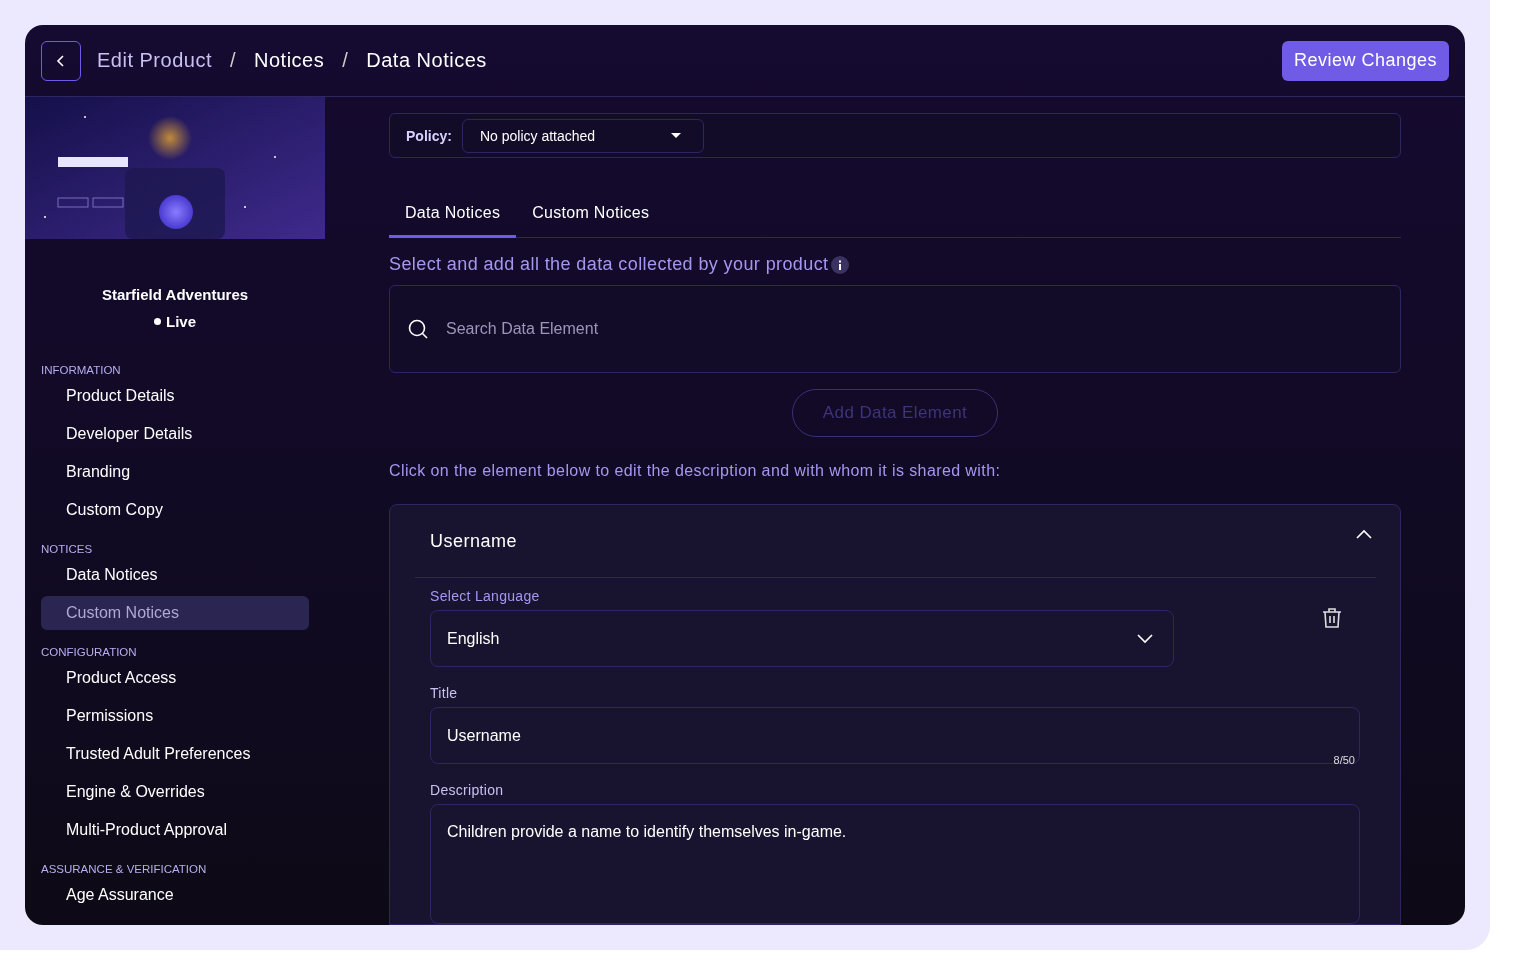 The height and width of the screenshot is (975, 1515). I want to click on nav-item: Product Access, so click(175, 678).